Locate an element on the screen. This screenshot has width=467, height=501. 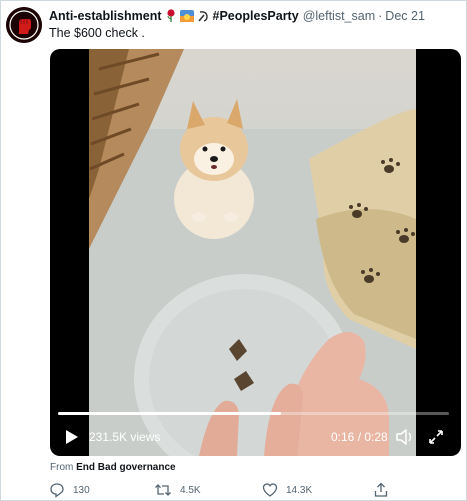
video-controls: 231.5K views 0:16 / 0:28 is located at coordinates (255, 437).